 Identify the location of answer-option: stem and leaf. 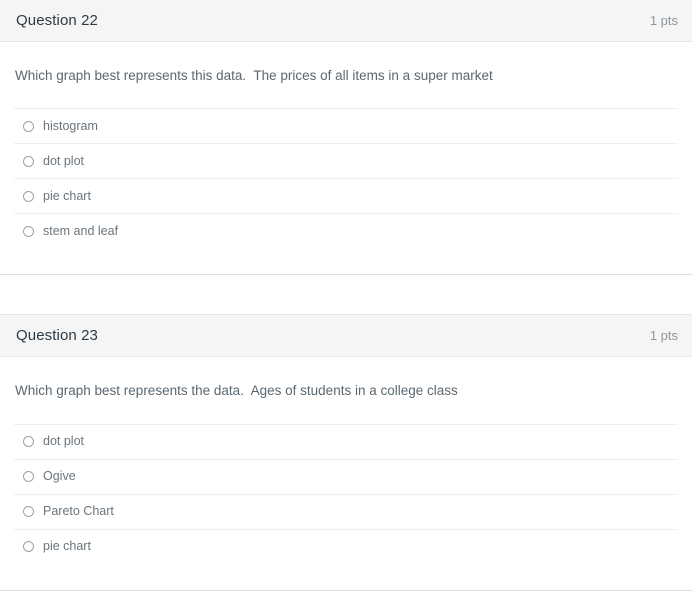
(346, 230).